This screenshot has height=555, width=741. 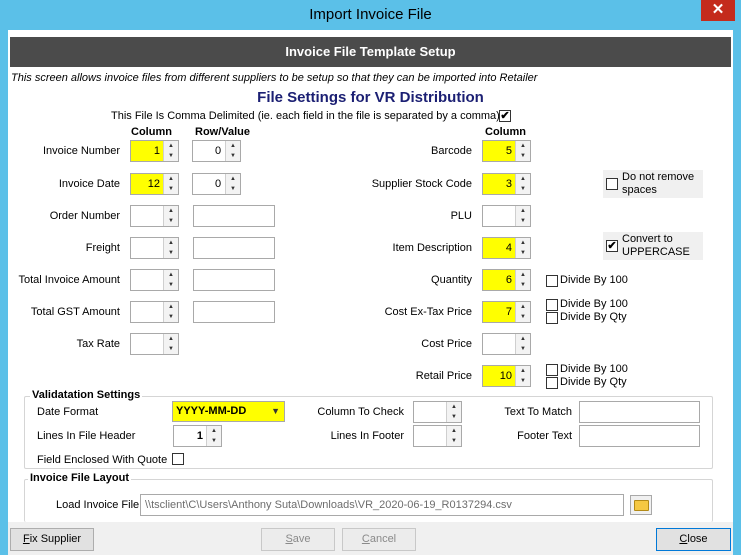 What do you see at coordinates (234, 312) in the screenshot?
I see `total-gst-amount-value-input` at bounding box center [234, 312].